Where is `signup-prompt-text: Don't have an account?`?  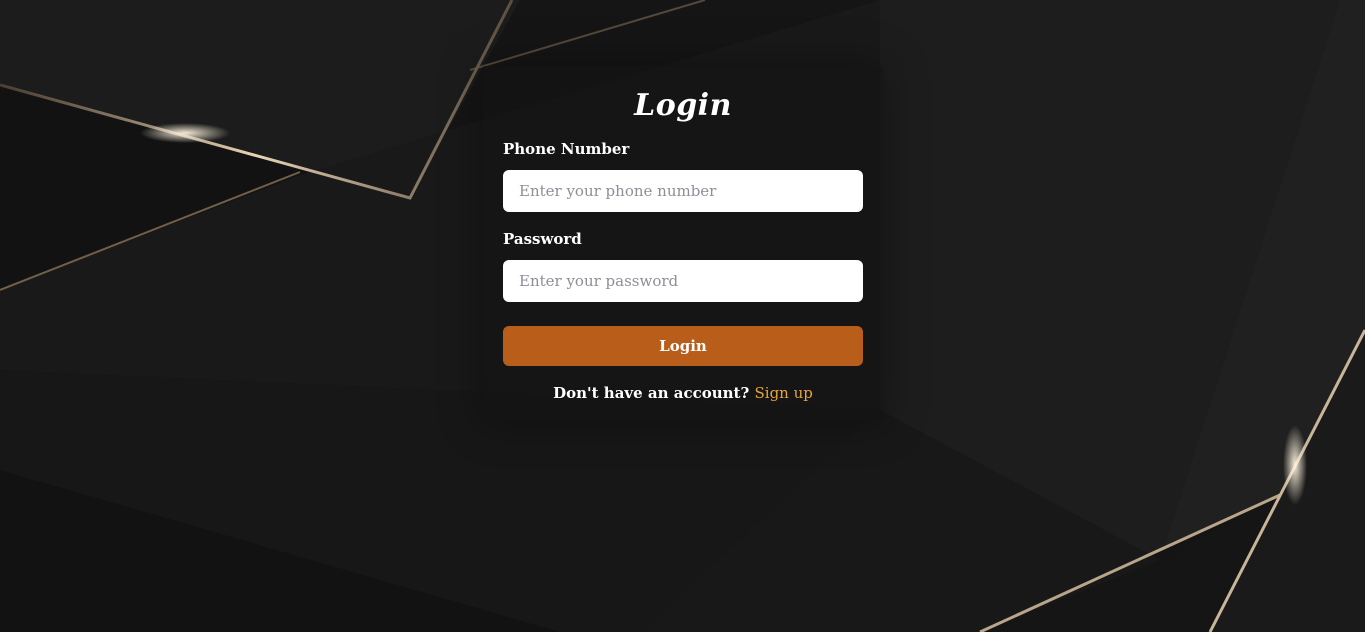 signup-prompt-text: Don't have an account? is located at coordinates (651, 393).